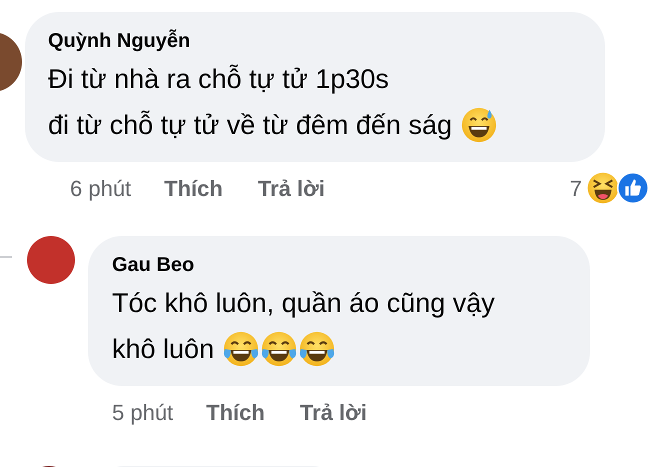 This screenshot has width=657, height=467. What do you see at coordinates (250, 125) in the screenshot?
I see `comment-text: đi từ chỗ tự tử về từ đêm đến ság` at bounding box center [250, 125].